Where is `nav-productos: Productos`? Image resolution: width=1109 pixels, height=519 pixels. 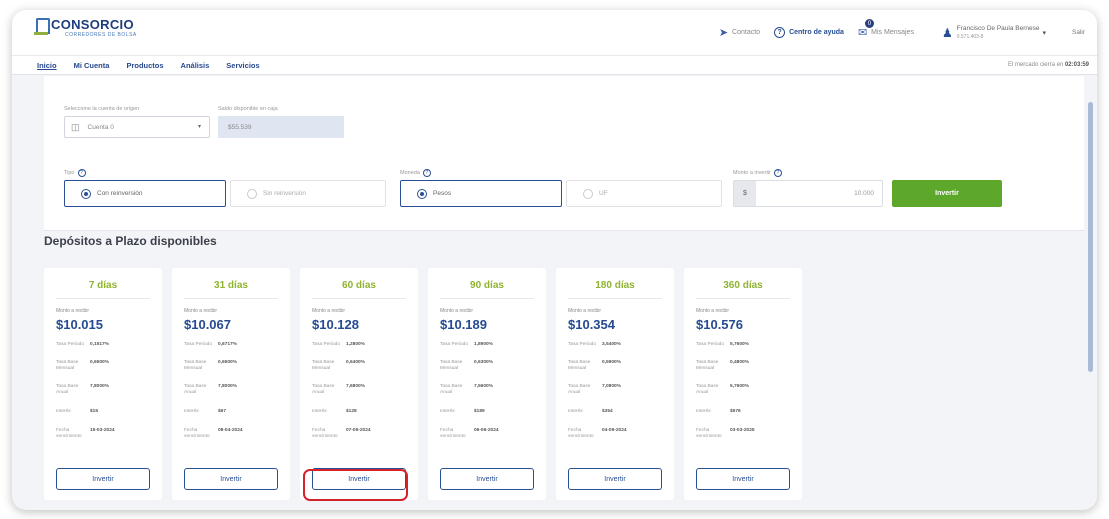
nav-productos: Productos is located at coordinates (144, 65).